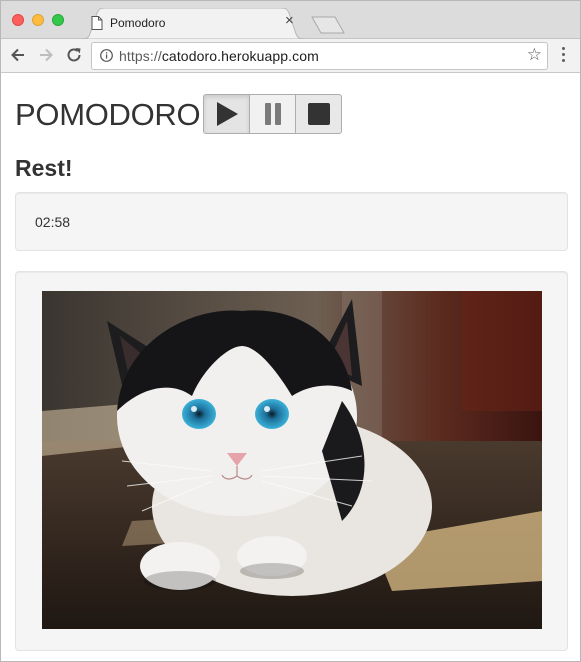  I want to click on tab-pomodoro: Pomodoro ×, so click(193, 23).